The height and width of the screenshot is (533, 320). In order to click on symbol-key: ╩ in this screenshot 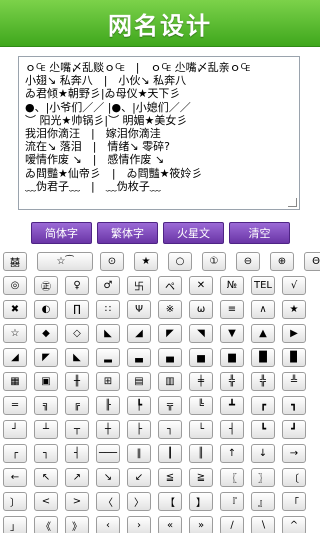, I will do `click(294, 381)`.